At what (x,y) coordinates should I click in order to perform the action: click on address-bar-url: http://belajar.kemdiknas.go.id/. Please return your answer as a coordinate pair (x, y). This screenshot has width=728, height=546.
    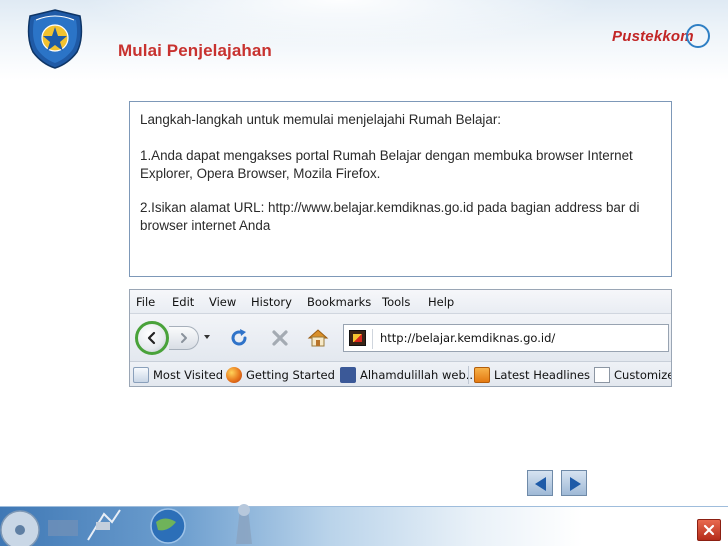
    Looking at the image, I should click on (467, 338).